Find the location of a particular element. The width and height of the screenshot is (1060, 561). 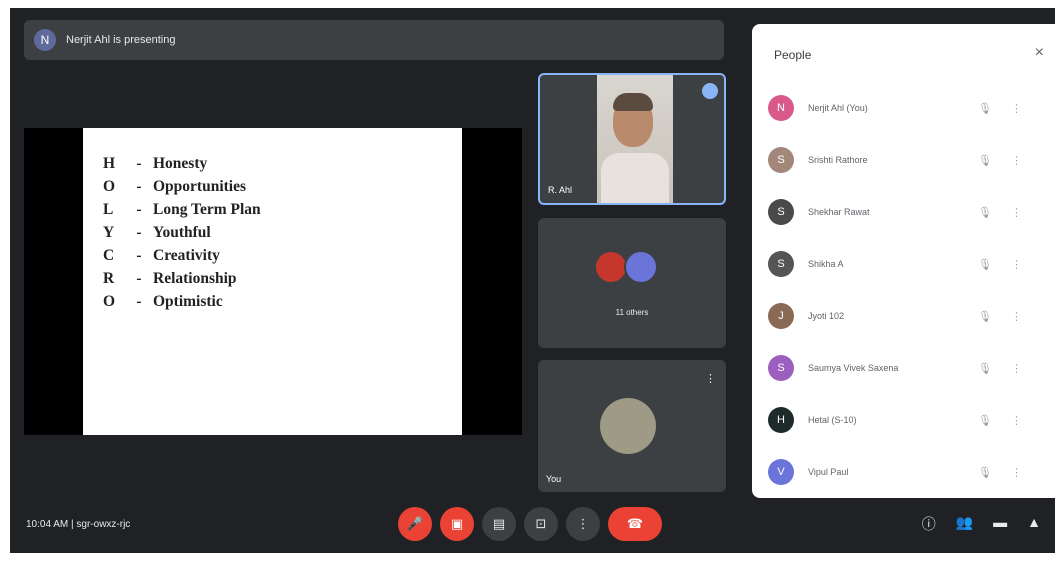

pin-icon is located at coordinates (710, 91).